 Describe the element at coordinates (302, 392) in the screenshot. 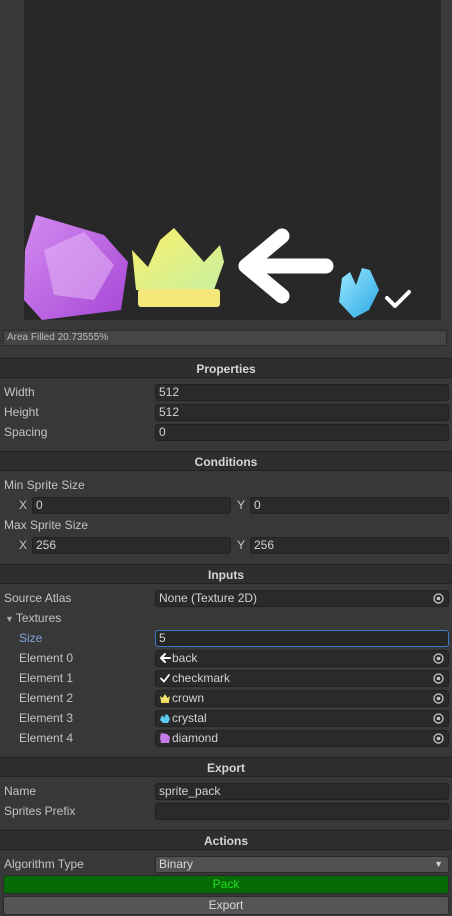

I see `width-field: 512` at that location.